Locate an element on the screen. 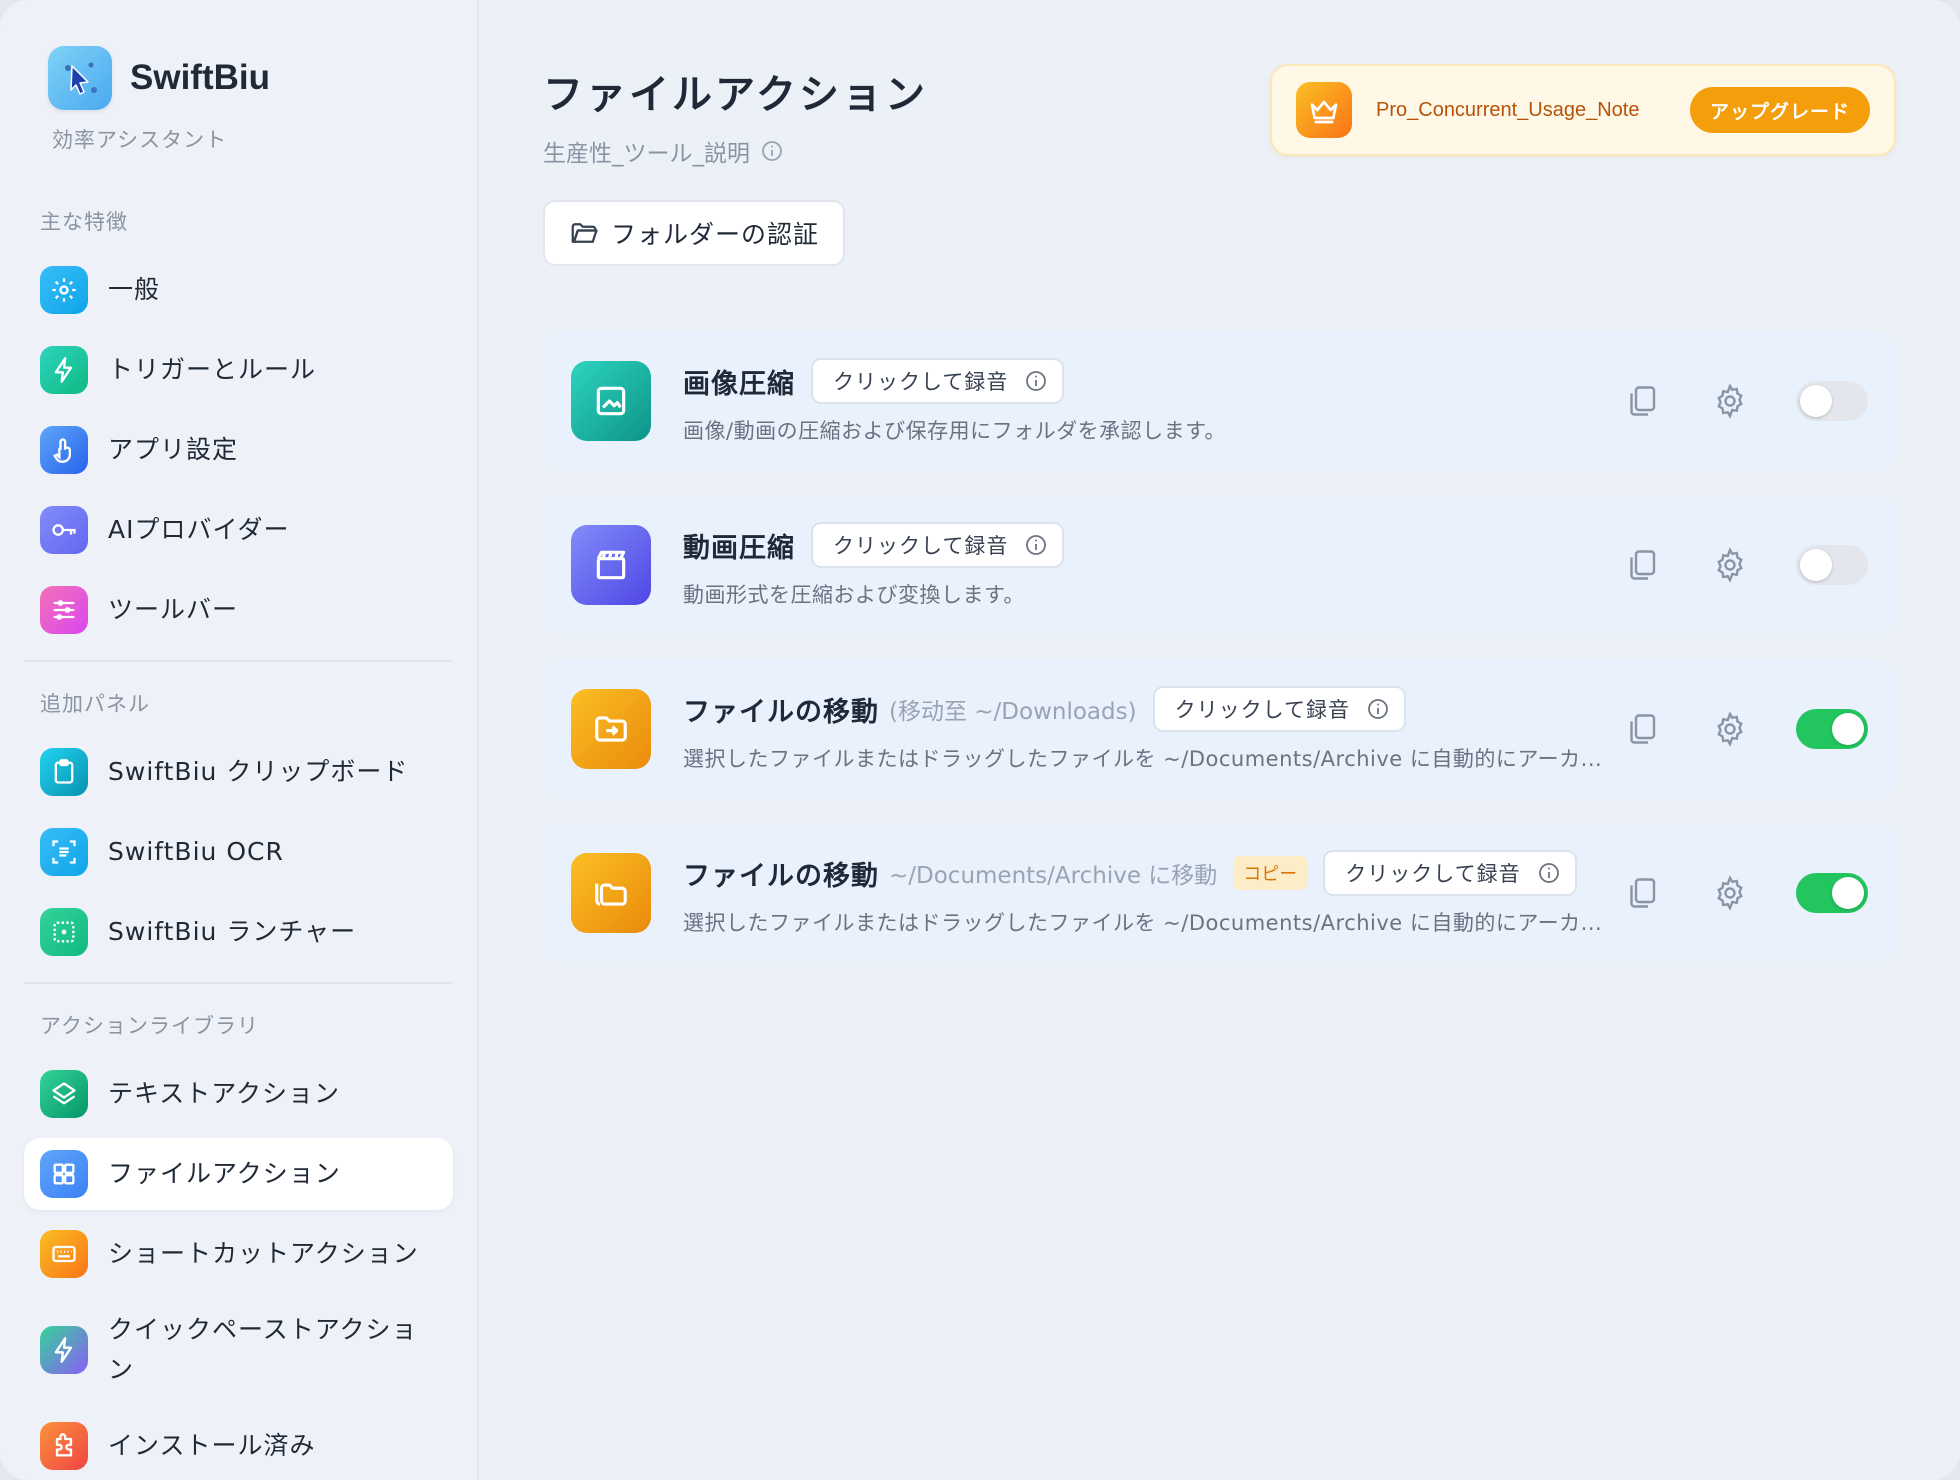 The height and width of the screenshot is (1480, 1960). card-title: ファイルの移動 is located at coordinates (781, 712).